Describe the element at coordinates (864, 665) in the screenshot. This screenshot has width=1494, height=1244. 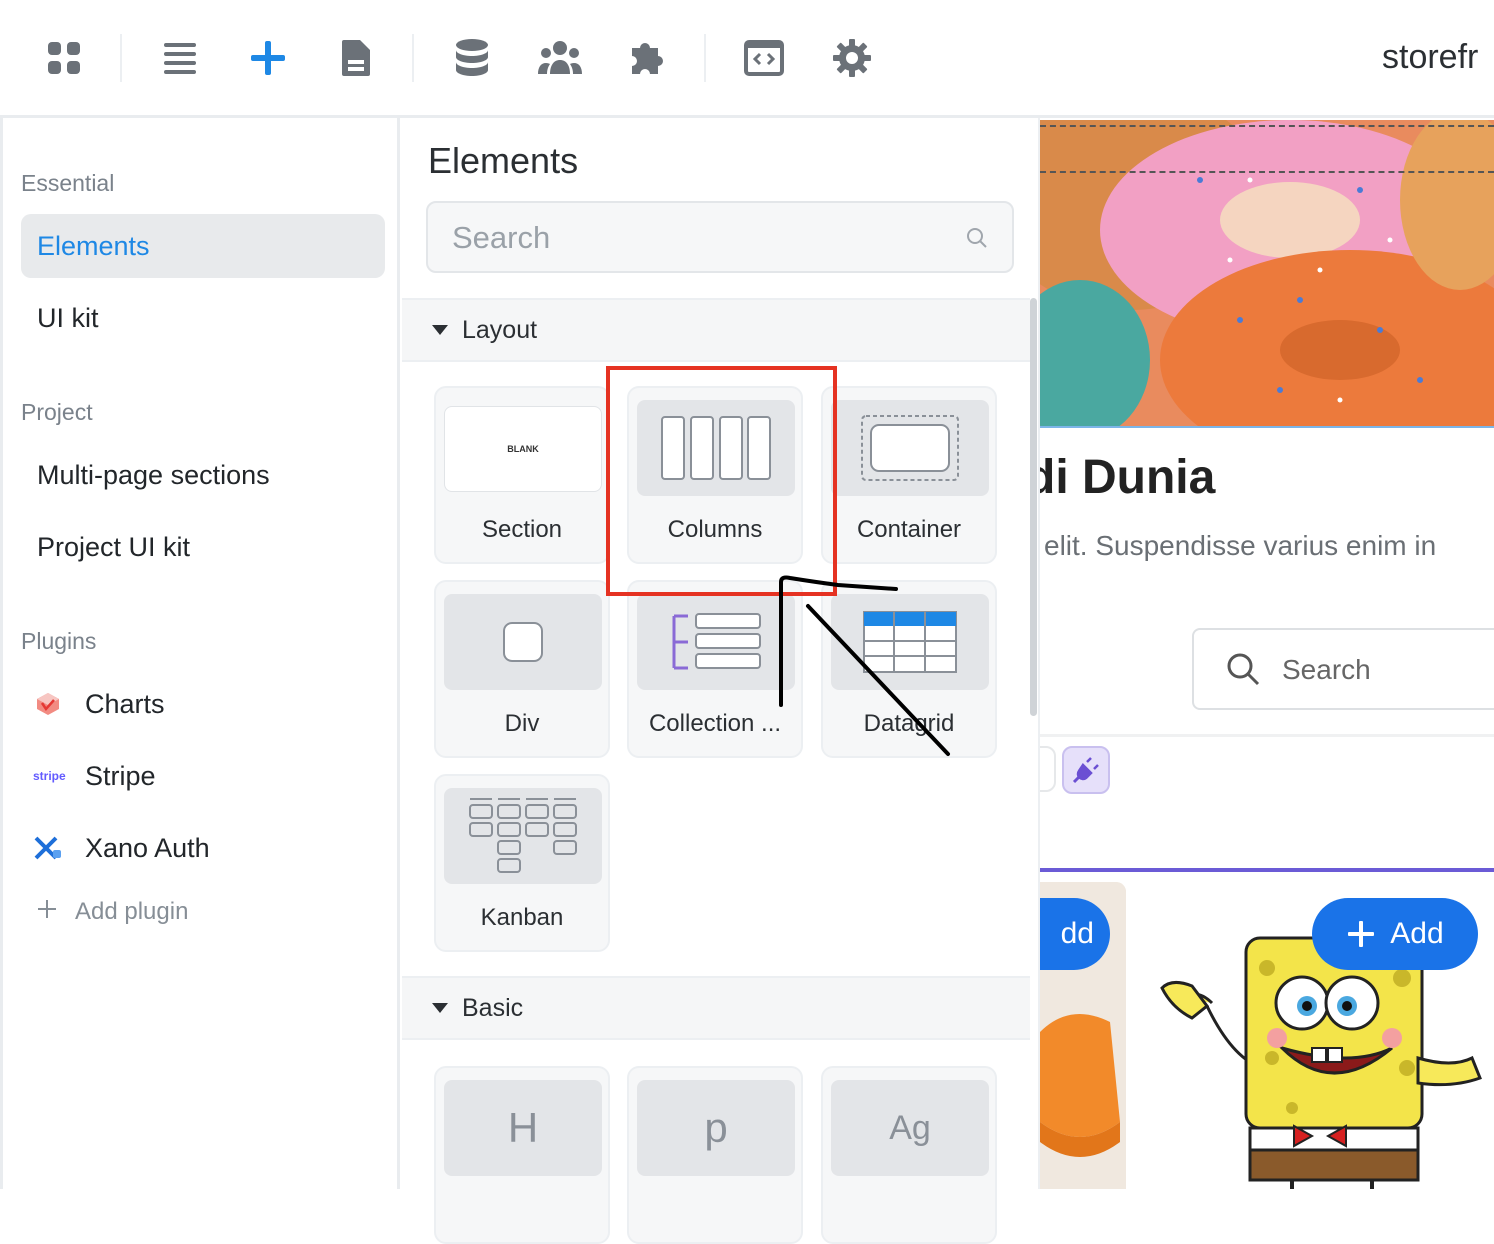
I see `drawn-annotation-strokes` at that location.